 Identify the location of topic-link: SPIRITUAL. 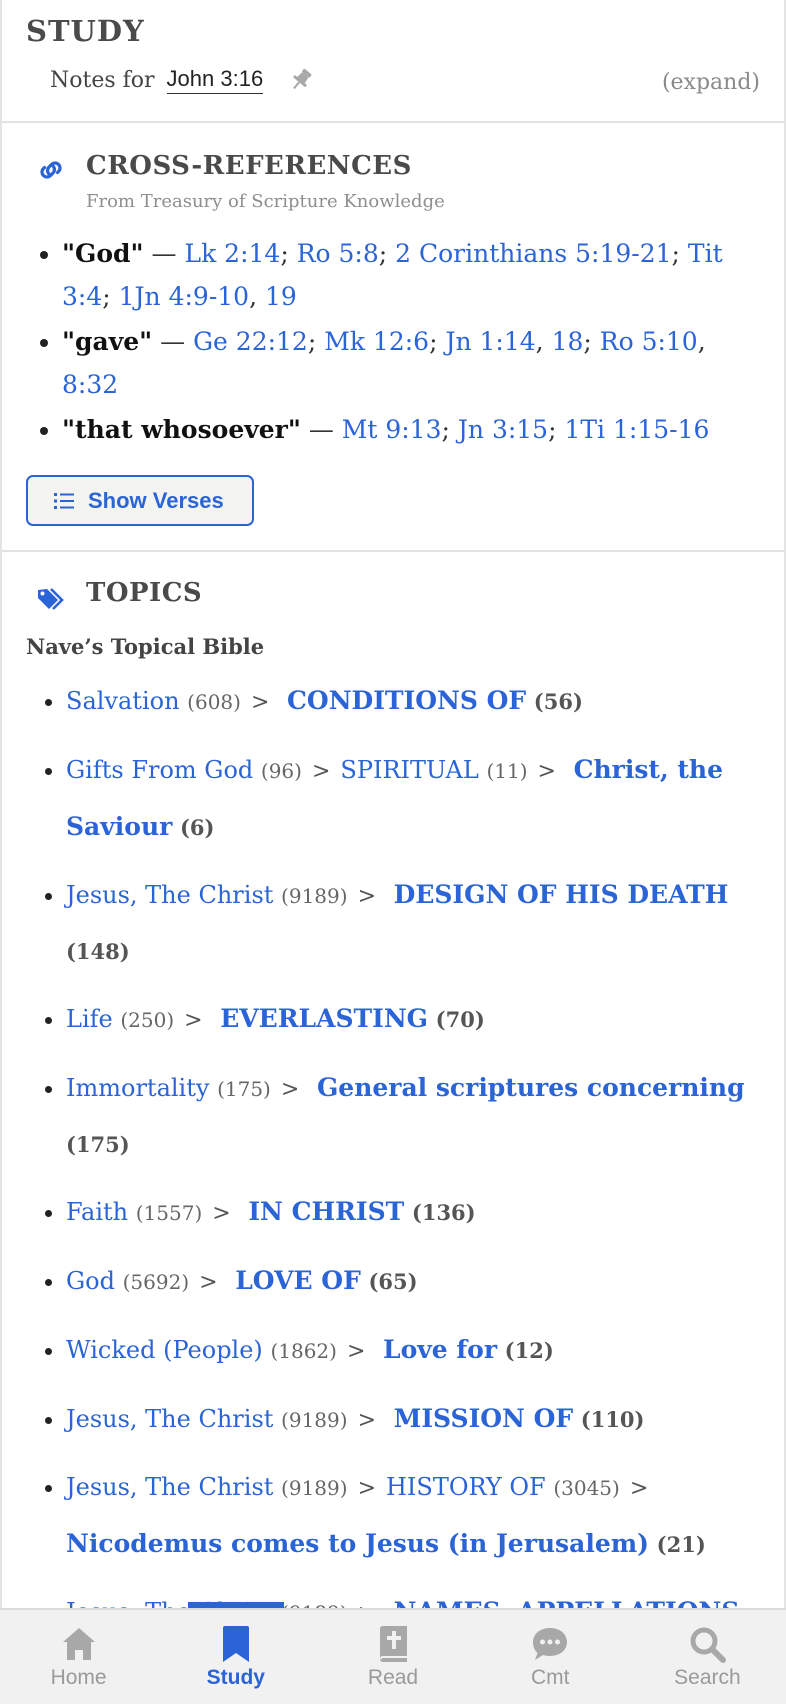
(409, 770).